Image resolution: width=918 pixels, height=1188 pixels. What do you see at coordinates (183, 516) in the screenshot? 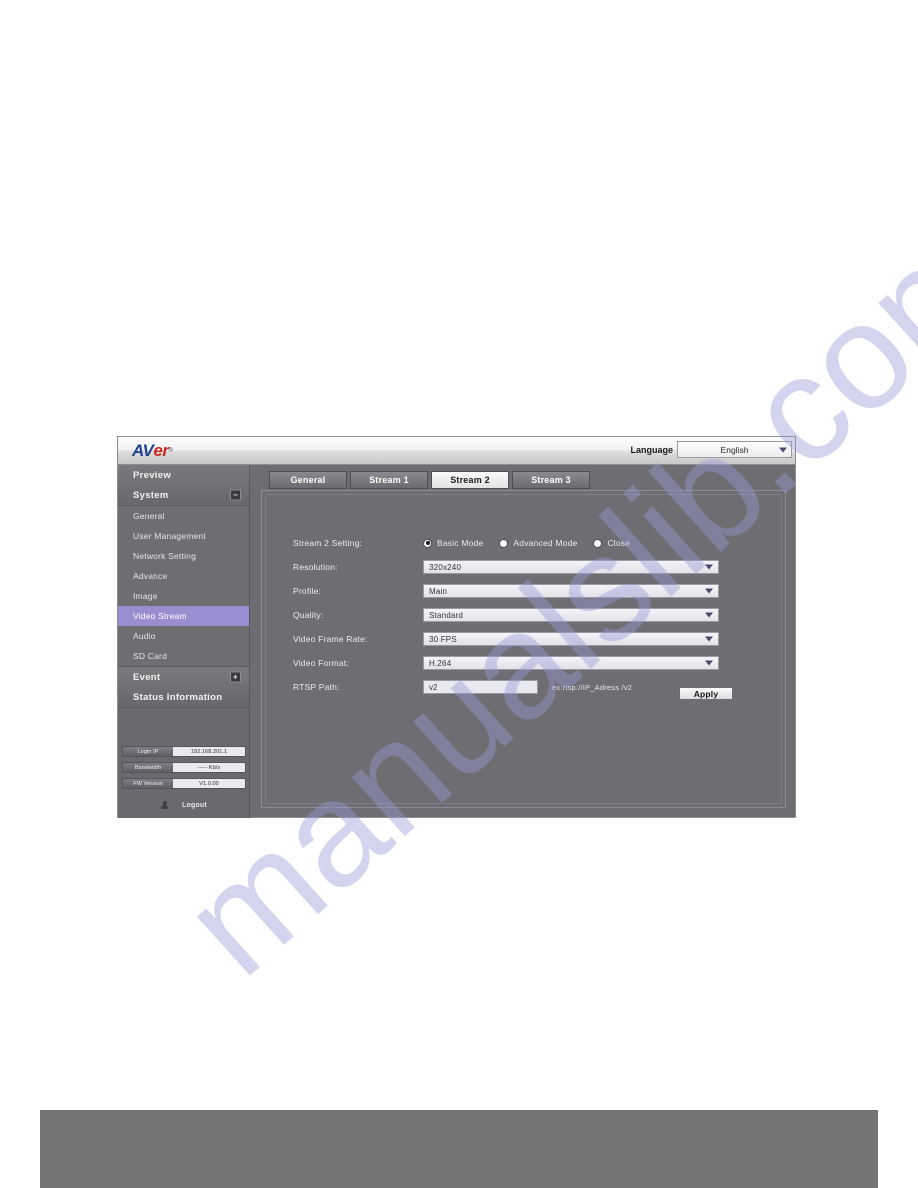
I see `sidebar-item-general: General` at bounding box center [183, 516].